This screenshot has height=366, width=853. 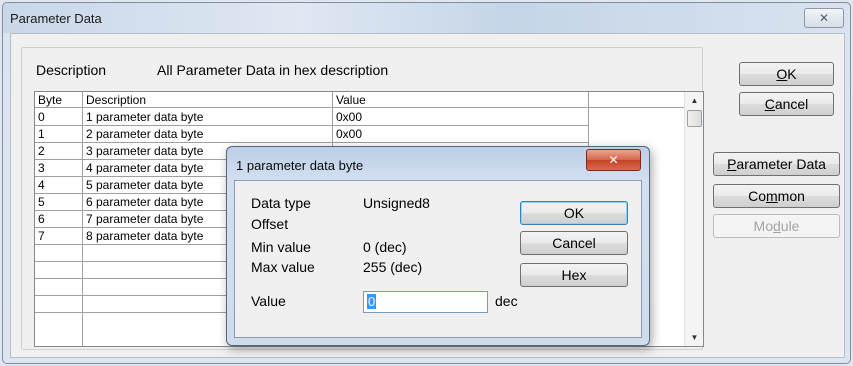 I want to click on table-row: 1 2 parameter data byte 0x00, so click(x=311, y=134).